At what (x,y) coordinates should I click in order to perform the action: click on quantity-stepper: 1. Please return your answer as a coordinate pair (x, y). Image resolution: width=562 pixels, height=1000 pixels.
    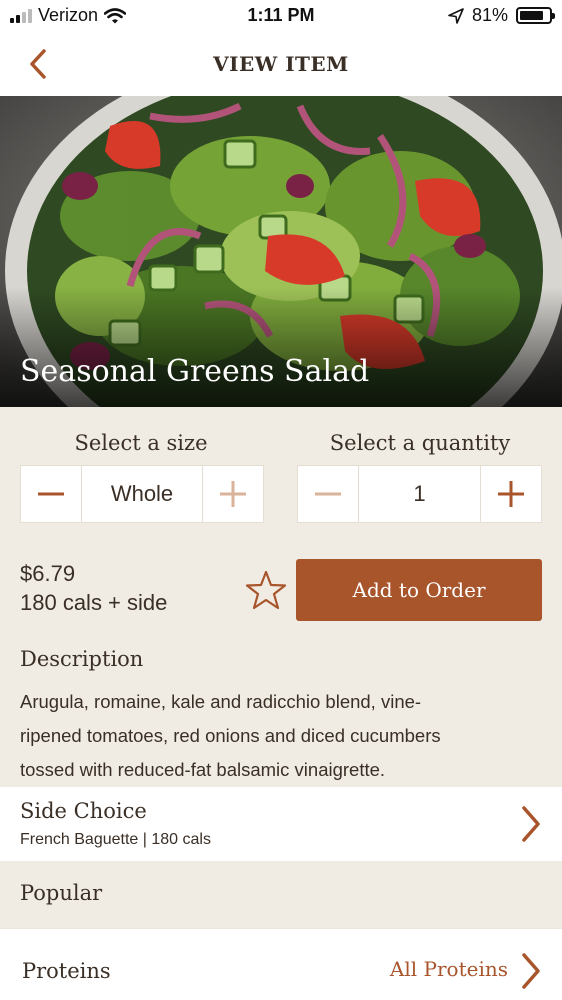
    Looking at the image, I should click on (419, 494).